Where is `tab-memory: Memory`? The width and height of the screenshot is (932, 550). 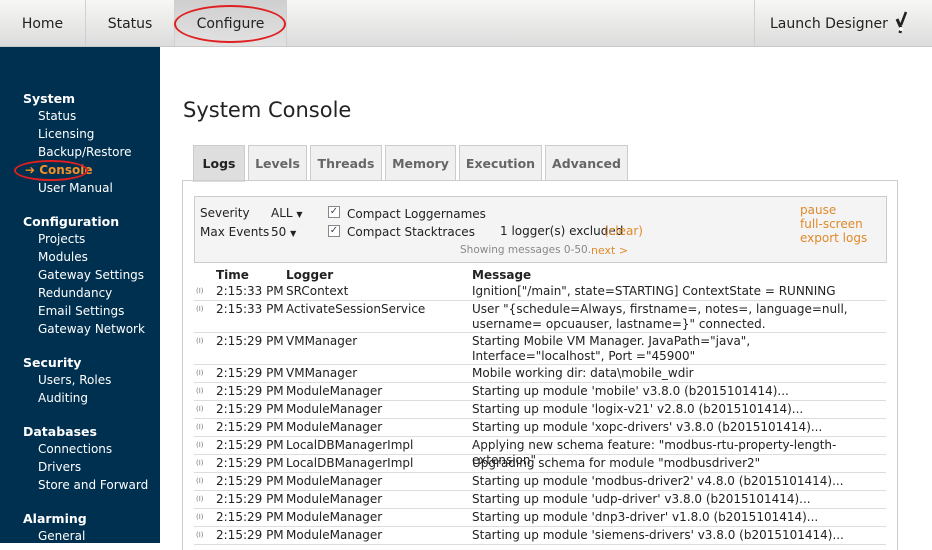 tab-memory: Memory is located at coordinates (420, 163).